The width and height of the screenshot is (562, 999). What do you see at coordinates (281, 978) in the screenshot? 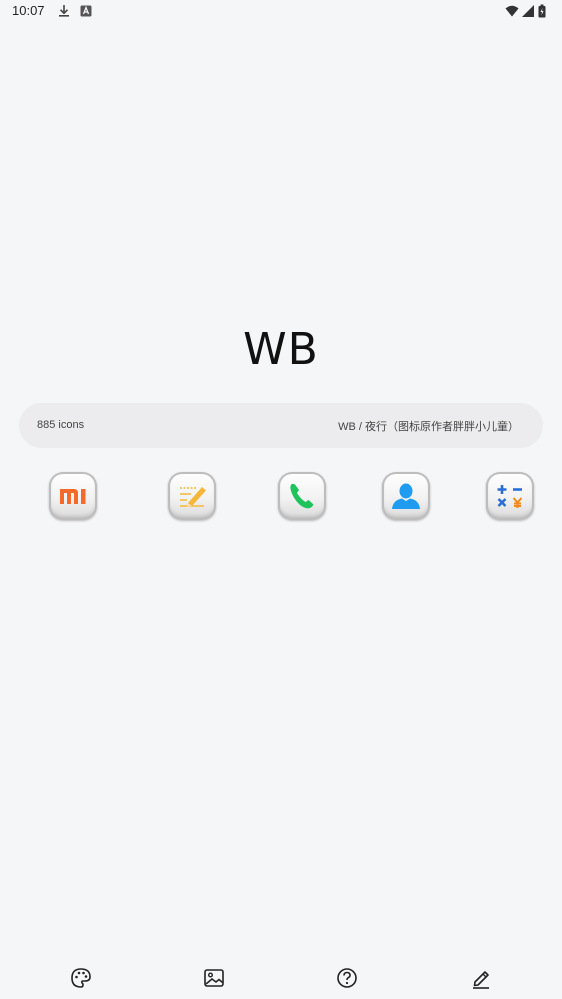
I see `bottom-nav` at bounding box center [281, 978].